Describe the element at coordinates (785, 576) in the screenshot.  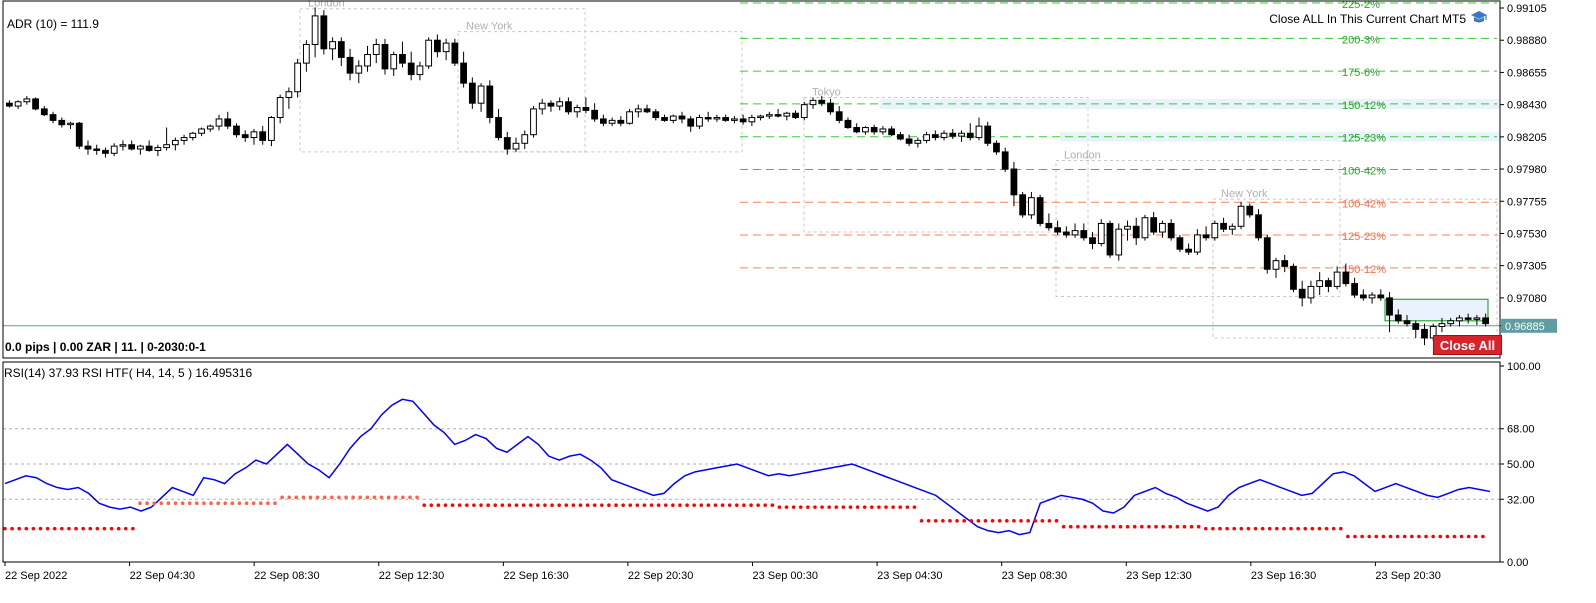
I see `time-tick-label: 23 Sep 00:30` at that location.